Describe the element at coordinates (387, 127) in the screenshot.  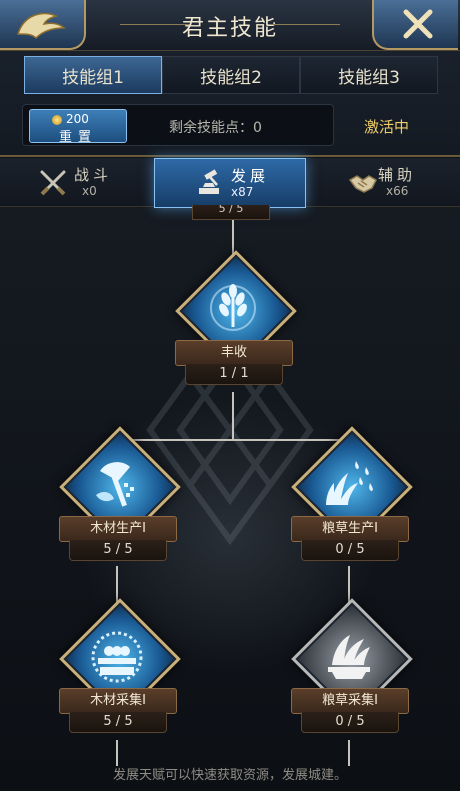
I see `status-badge: 激活中` at that location.